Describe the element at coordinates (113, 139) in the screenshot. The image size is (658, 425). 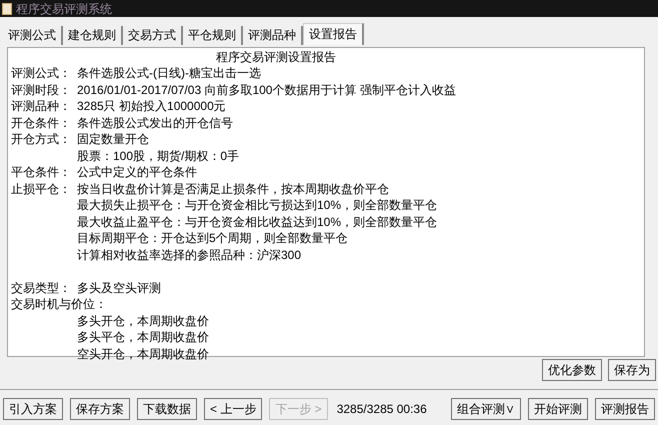
I see `field-value: 固定数量开仓` at that location.